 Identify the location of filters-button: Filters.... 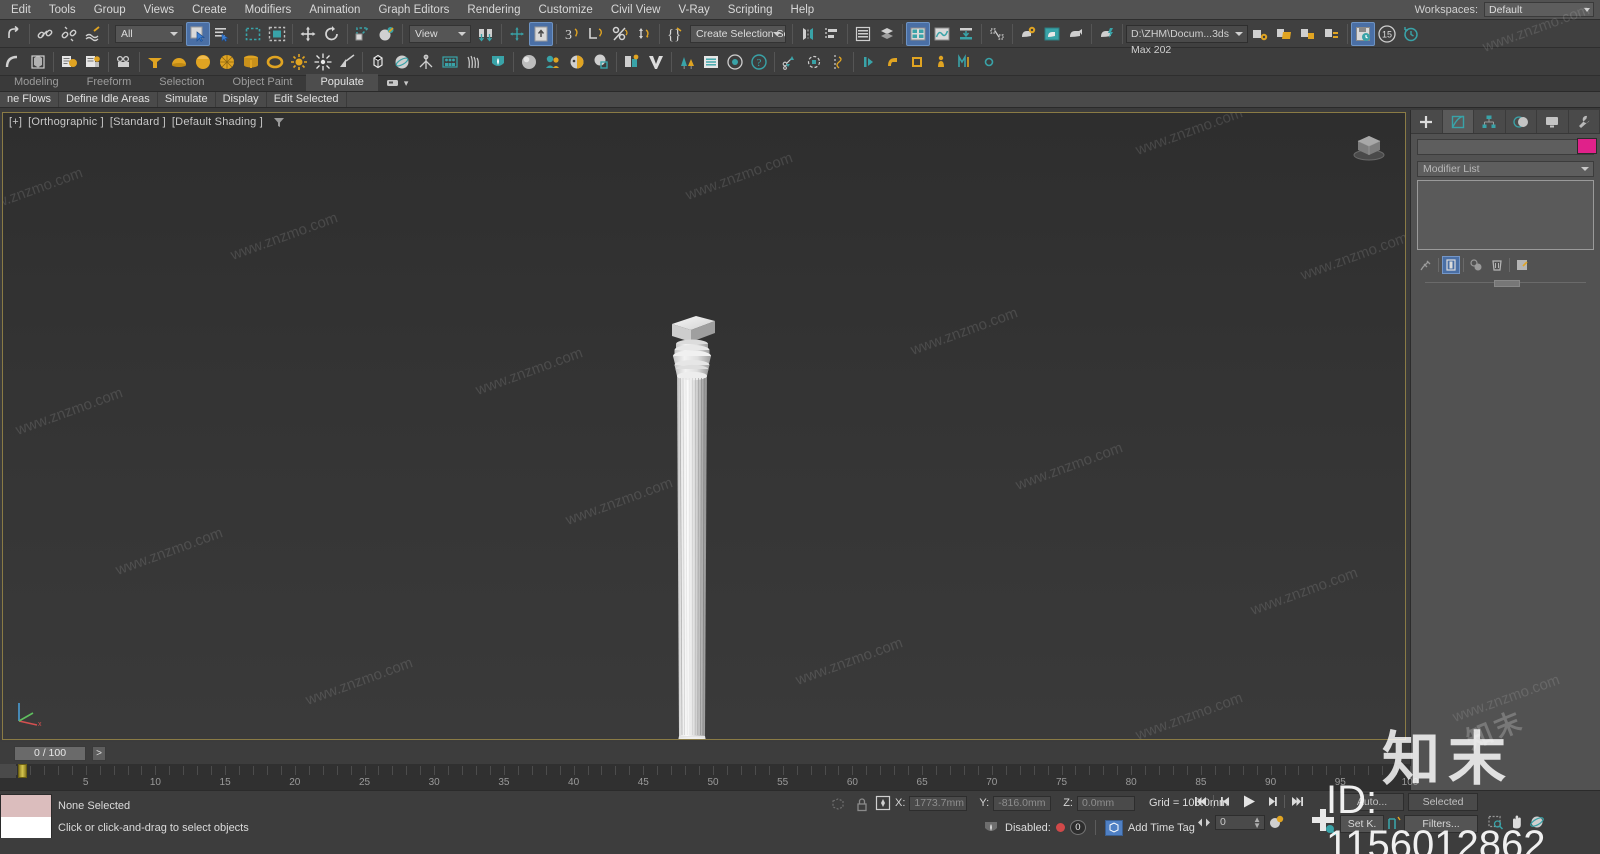
(1441, 824).